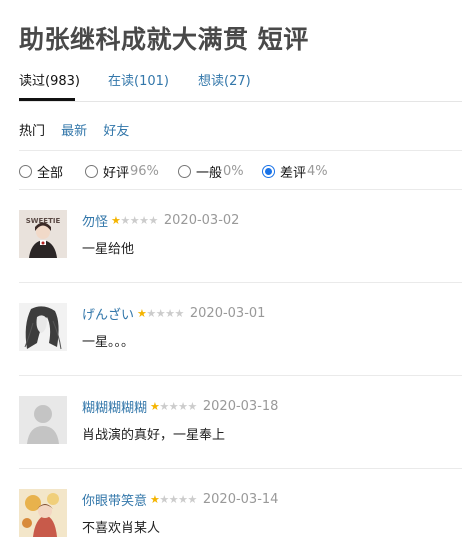 The width and height of the screenshot is (462, 553). I want to click on review-user: げんざい, so click(108, 313).